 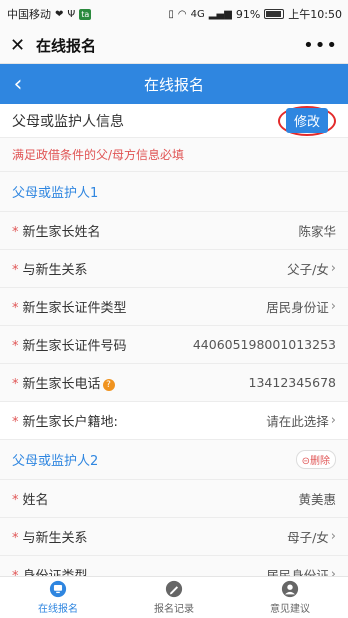 I want to click on guardian1-id-number-label: * 新生家长证件号码, so click(x=102, y=344).